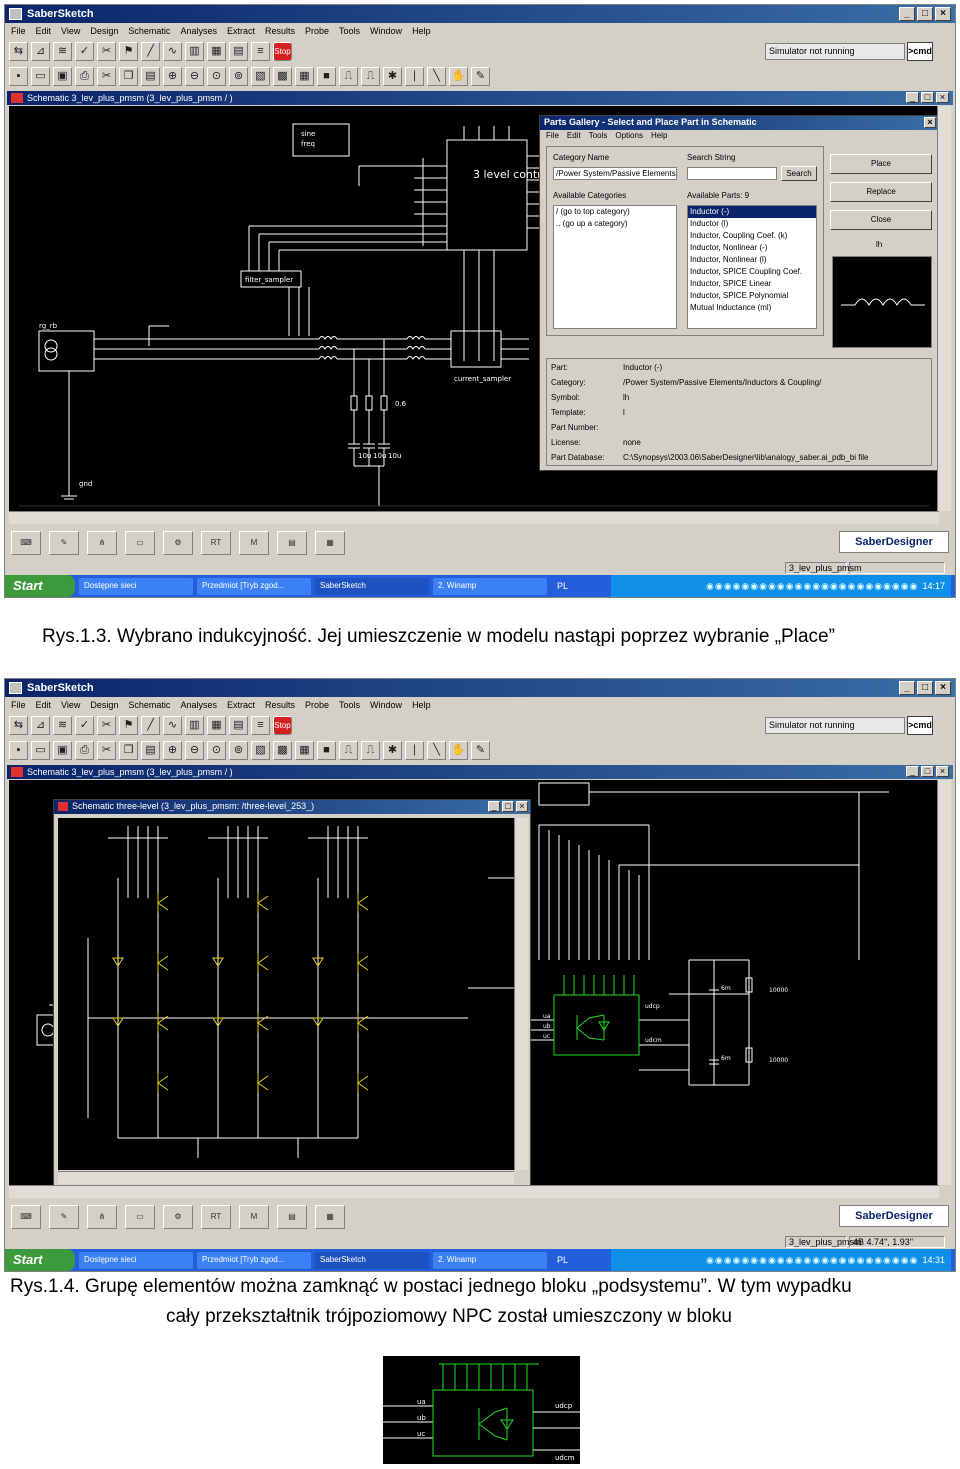 This screenshot has height=1469, width=960. What do you see at coordinates (562, 1260) in the screenshot?
I see `language-indicator: PL` at bounding box center [562, 1260].